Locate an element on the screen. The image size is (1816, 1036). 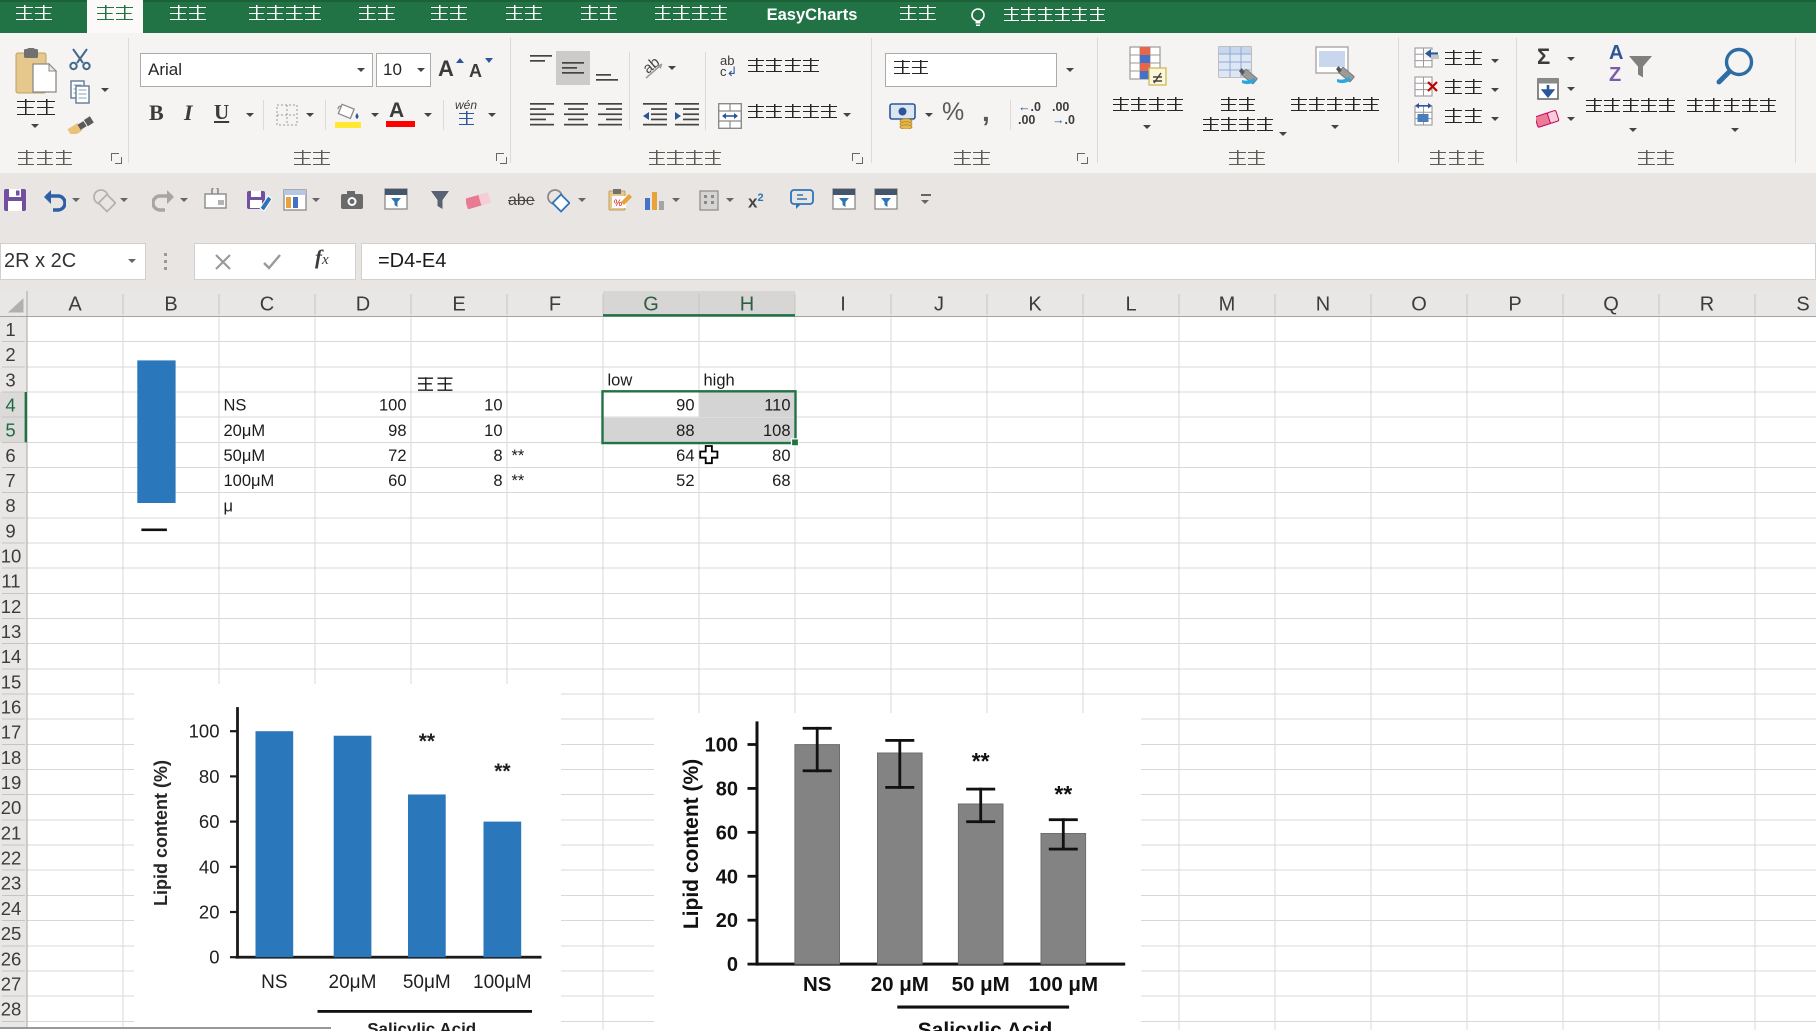
svg-text: C is located at coordinates (267, 305).